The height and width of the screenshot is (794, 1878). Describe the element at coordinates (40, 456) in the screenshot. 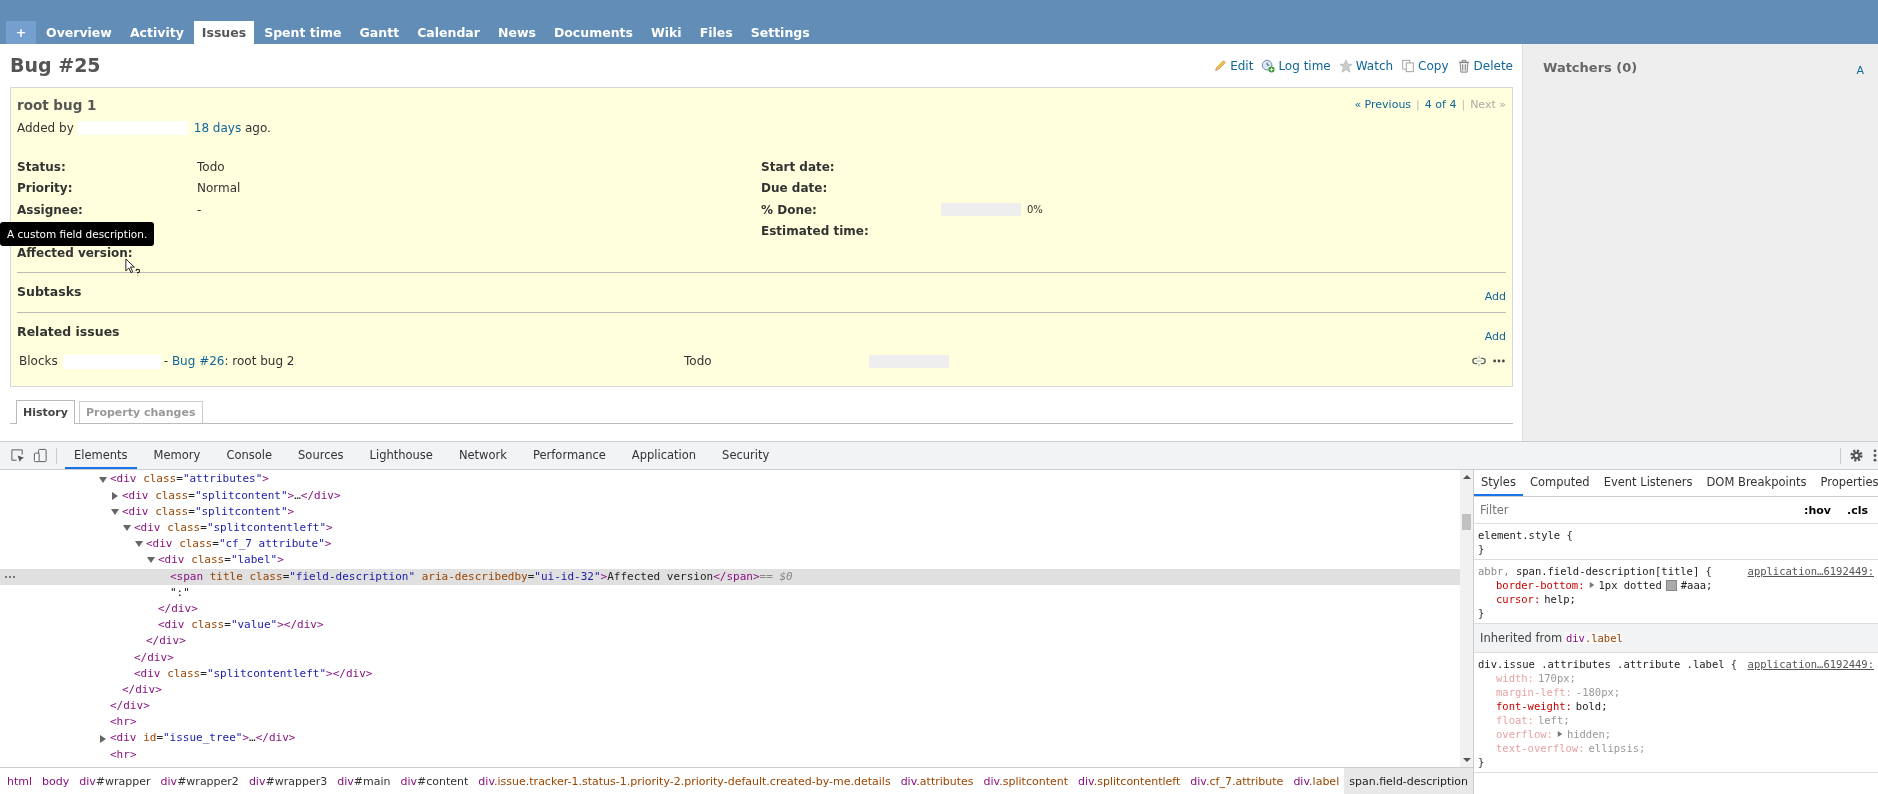

I see `device-icon` at that location.